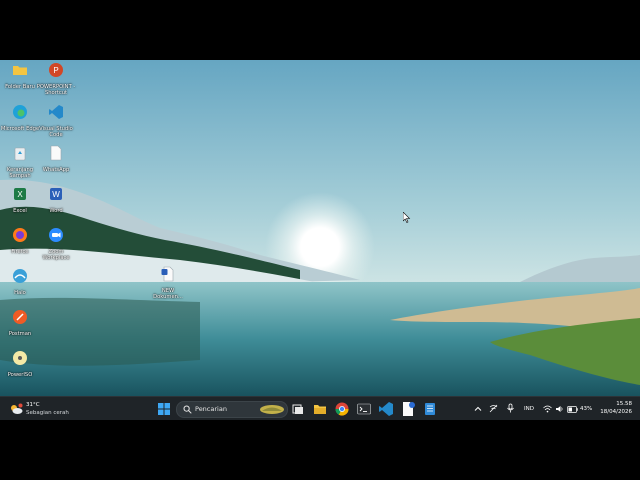  I want to click on notepad-icon, so click(408, 409).